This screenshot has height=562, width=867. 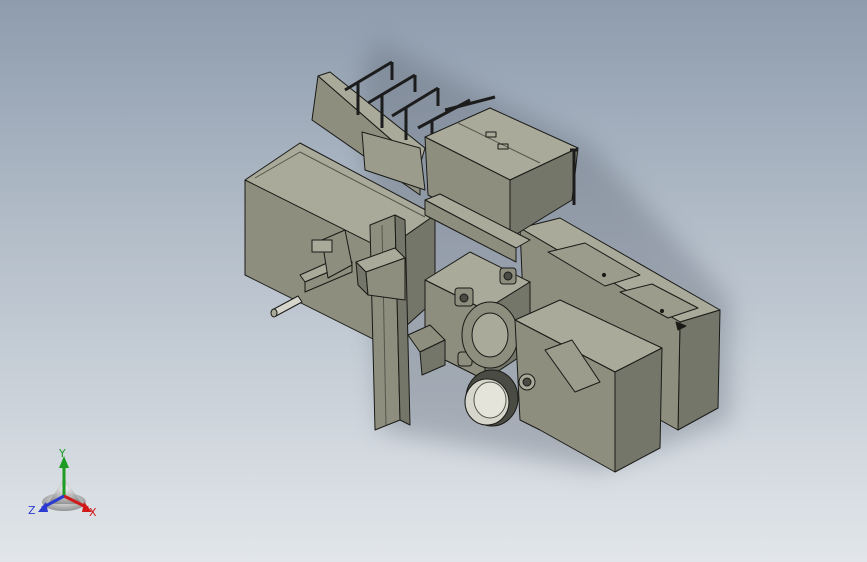 What do you see at coordinates (491, 398) in the screenshot?
I see `round-coupling` at bounding box center [491, 398].